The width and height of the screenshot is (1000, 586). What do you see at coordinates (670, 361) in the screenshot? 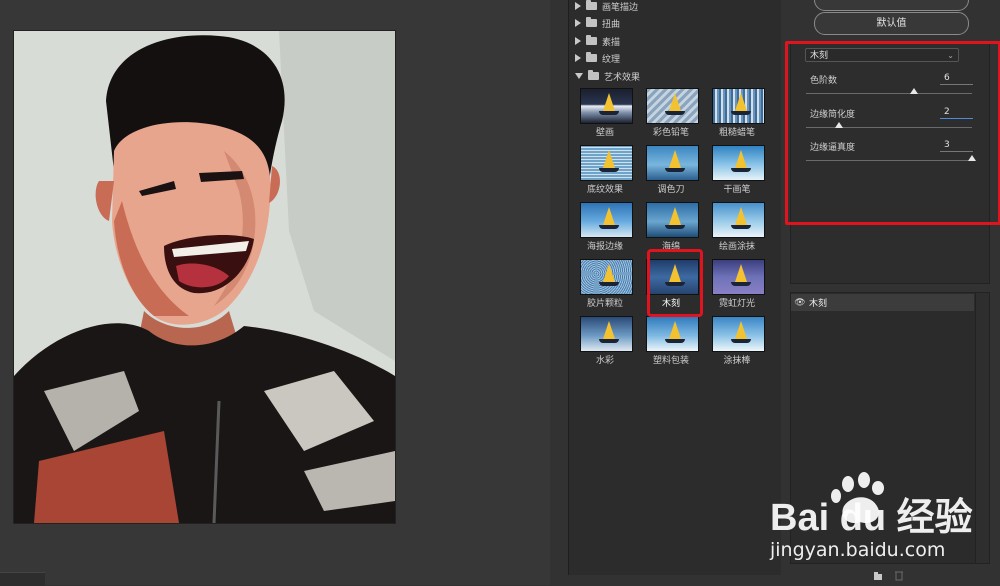
I see `filter-label: 塑料包装` at bounding box center [670, 361].